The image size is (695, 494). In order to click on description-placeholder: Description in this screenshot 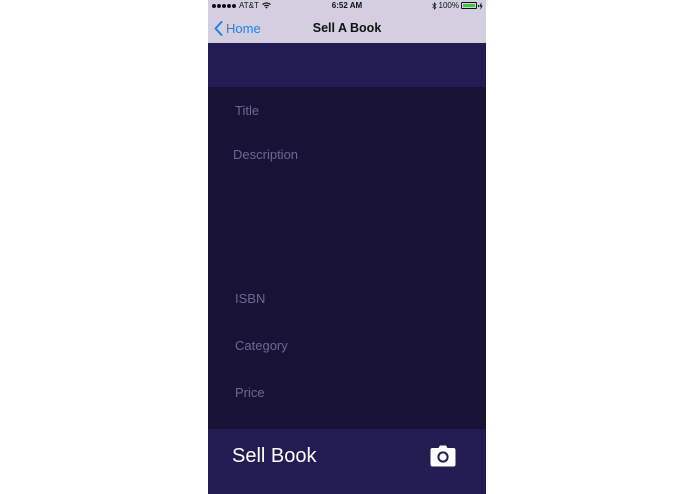, I will do `click(266, 154)`.